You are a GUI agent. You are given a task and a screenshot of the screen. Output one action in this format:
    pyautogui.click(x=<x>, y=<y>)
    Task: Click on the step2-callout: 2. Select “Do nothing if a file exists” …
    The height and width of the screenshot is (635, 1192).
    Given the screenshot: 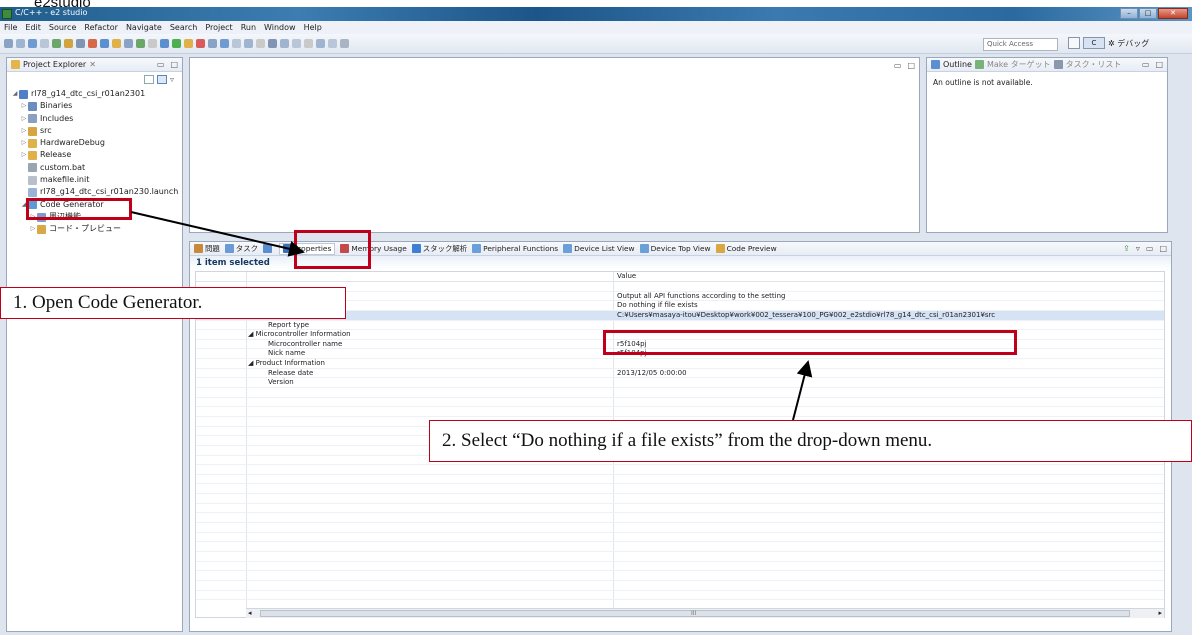 What is the action you would take?
    pyautogui.click(x=810, y=441)
    